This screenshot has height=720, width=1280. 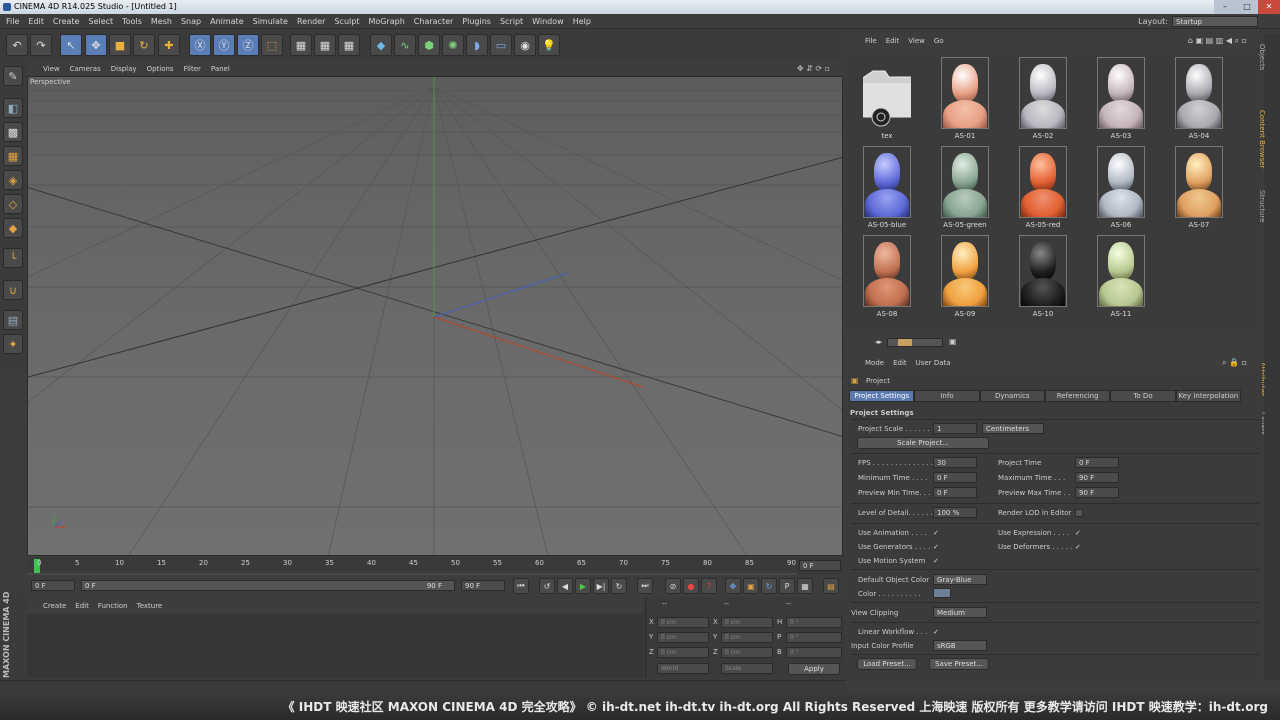 I want to click on thumbnail-size-icon: ◂▸, so click(x=878, y=342).